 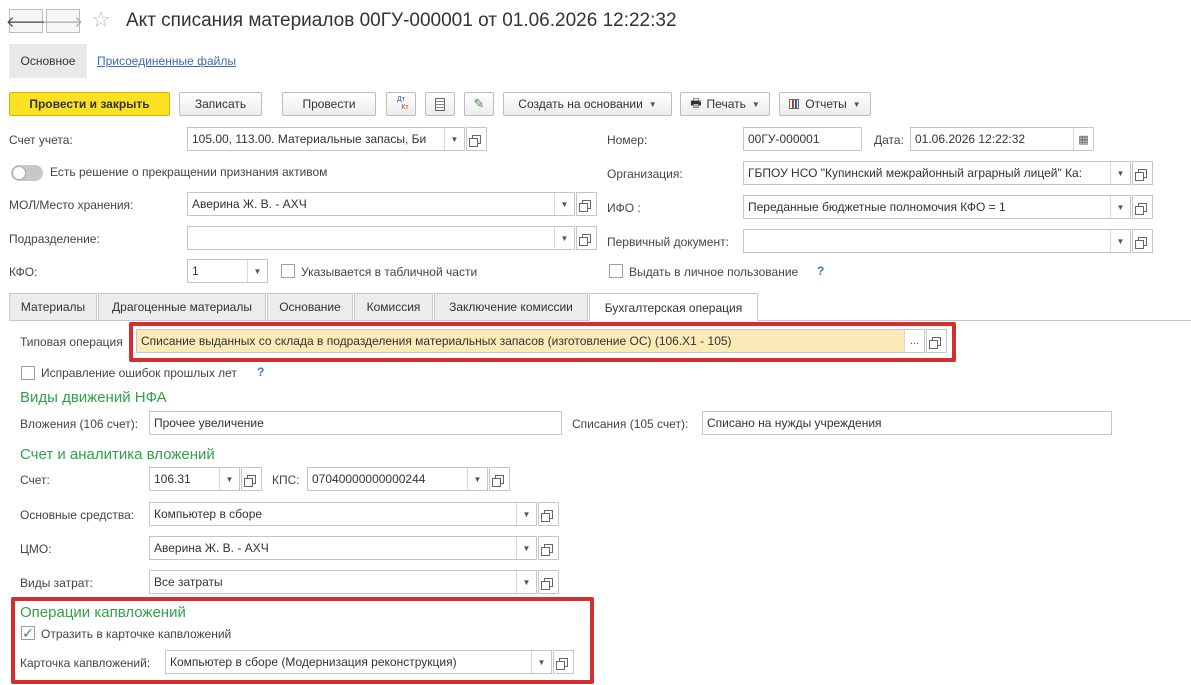 What do you see at coordinates (627, 140) in the screenshot?
I see `number-label: Номер:` at bounding box center [627, 140].